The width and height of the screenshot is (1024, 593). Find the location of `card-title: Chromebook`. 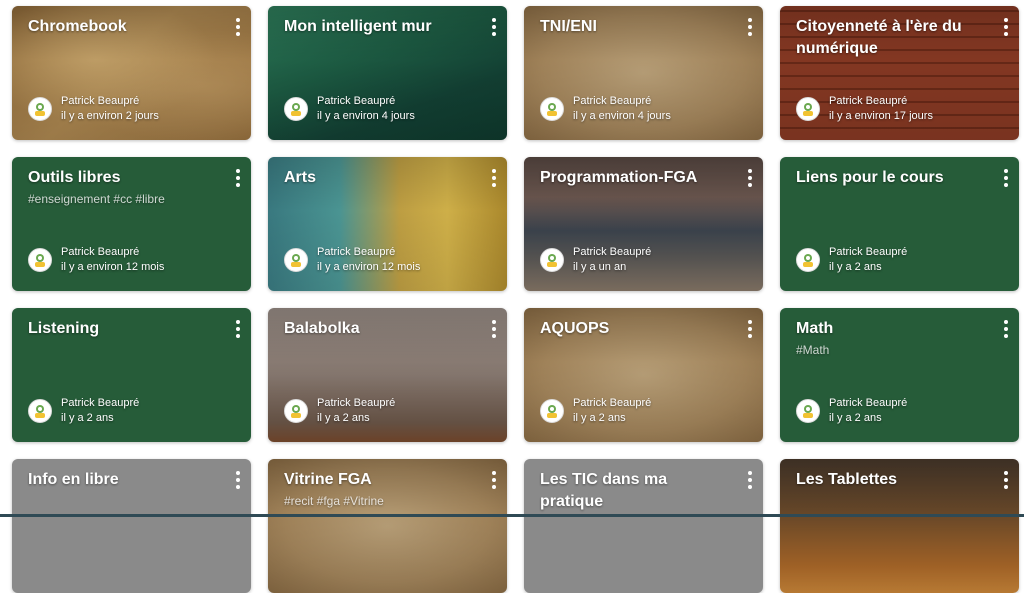

card-title: Chromebook is located at coordinates (77, 26).